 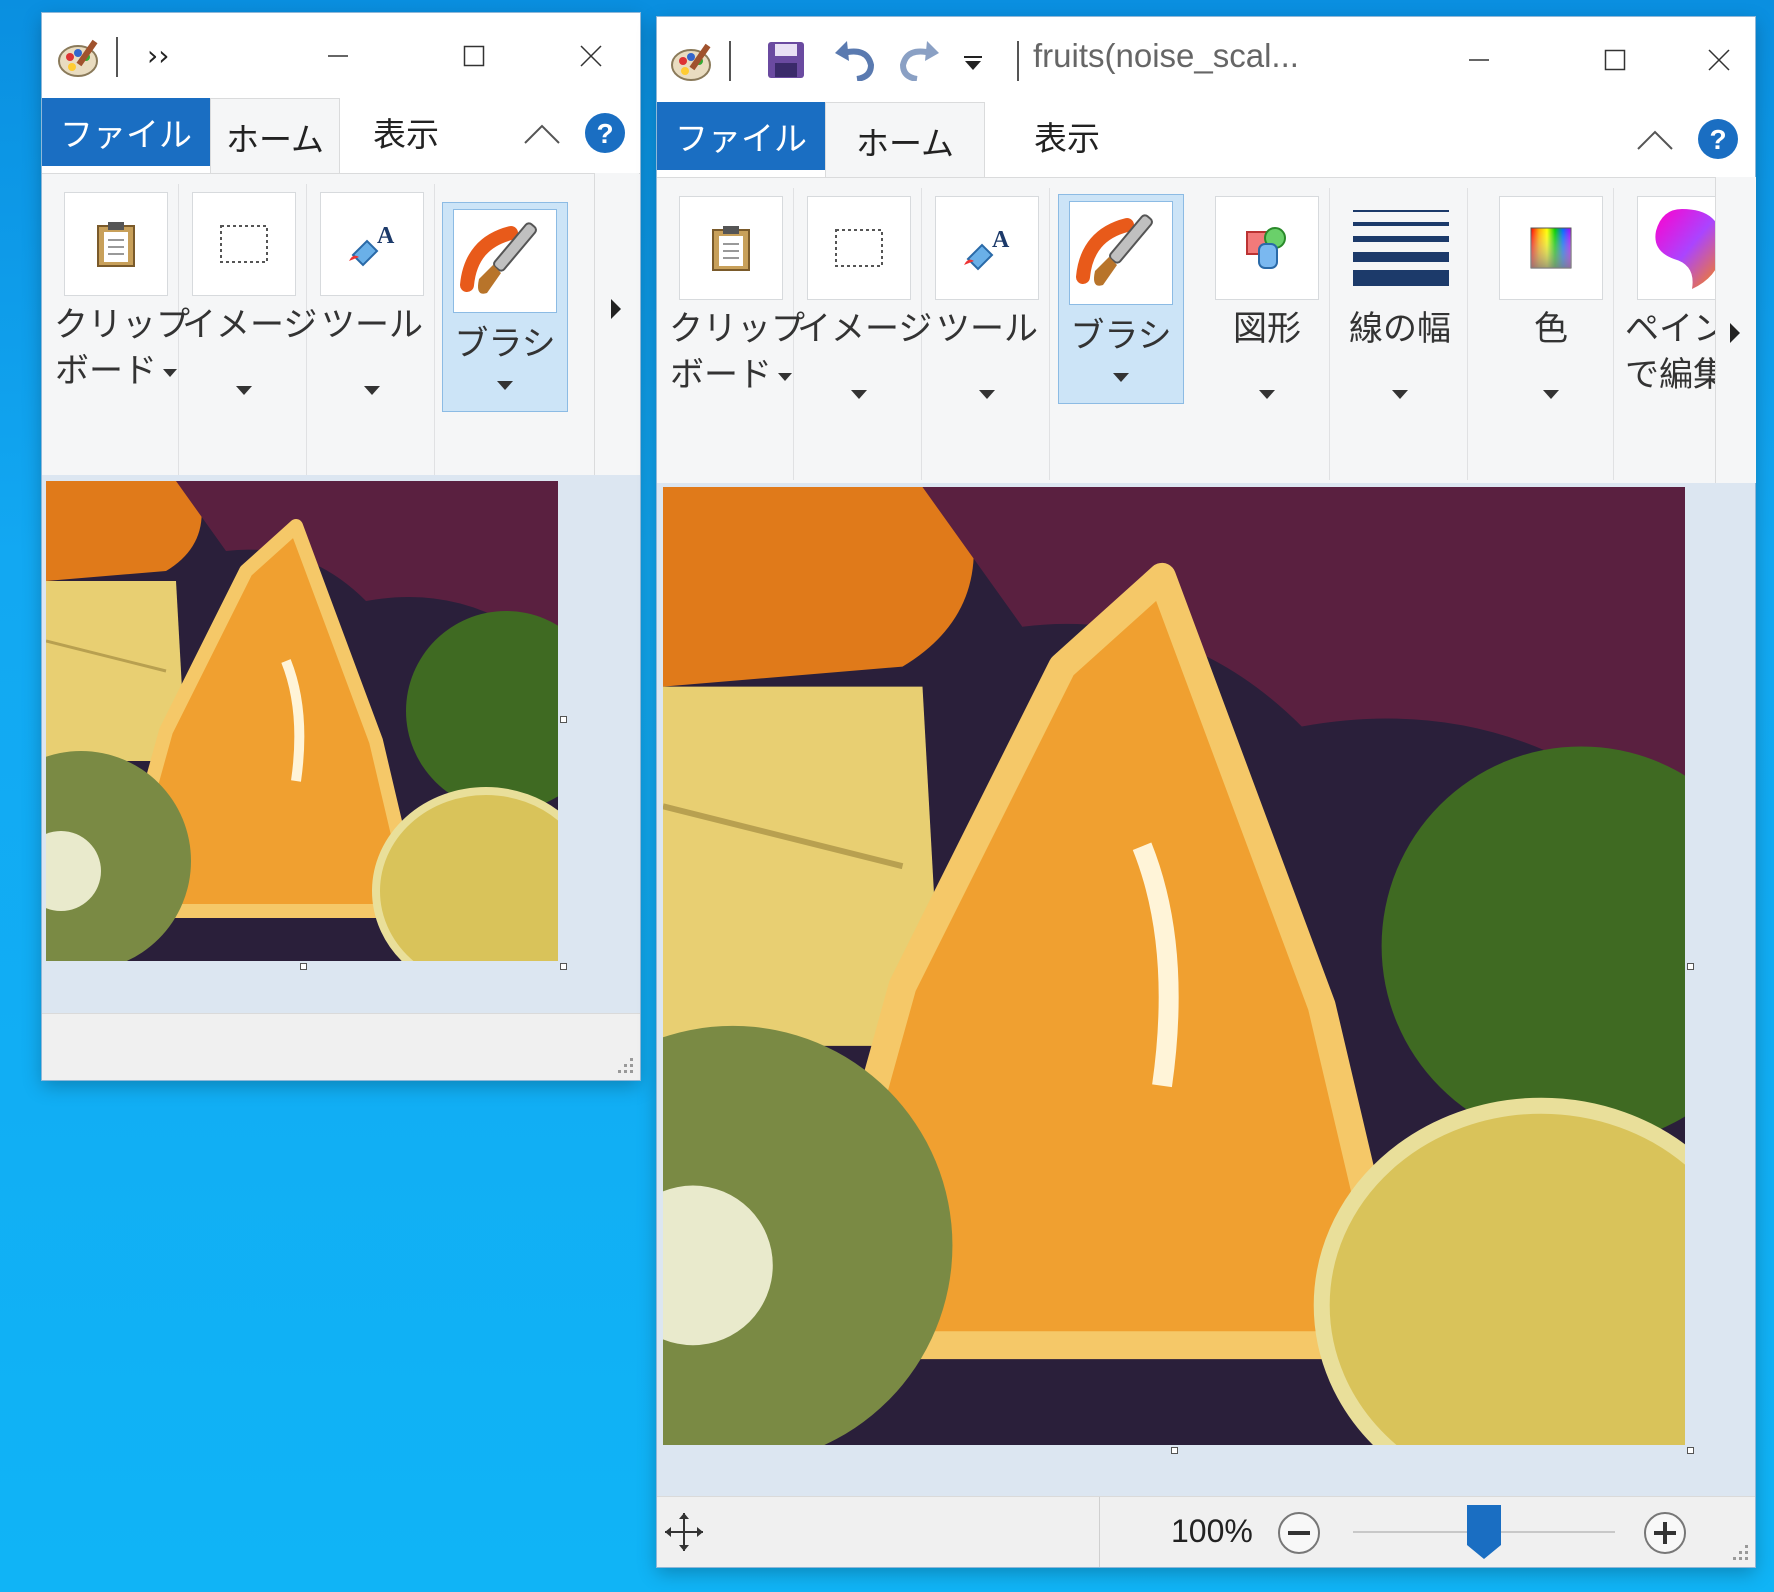 What do you see at coordinates (1099, 1532) in the screenshot?
I see `status-divider` at bounding box center [1099, 1532].